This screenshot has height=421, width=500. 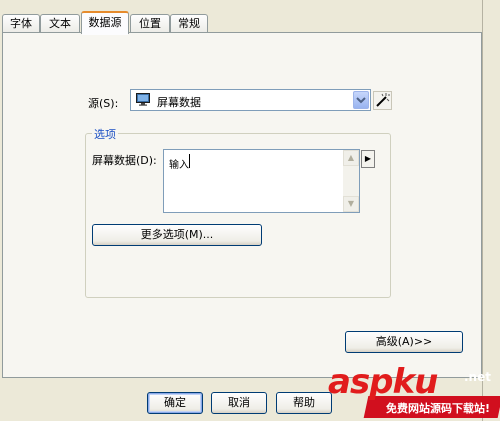 What do you see at coordinates (143, 99) in the screenshot?
I see `monitor-icon` at bounding box center [143, 99].